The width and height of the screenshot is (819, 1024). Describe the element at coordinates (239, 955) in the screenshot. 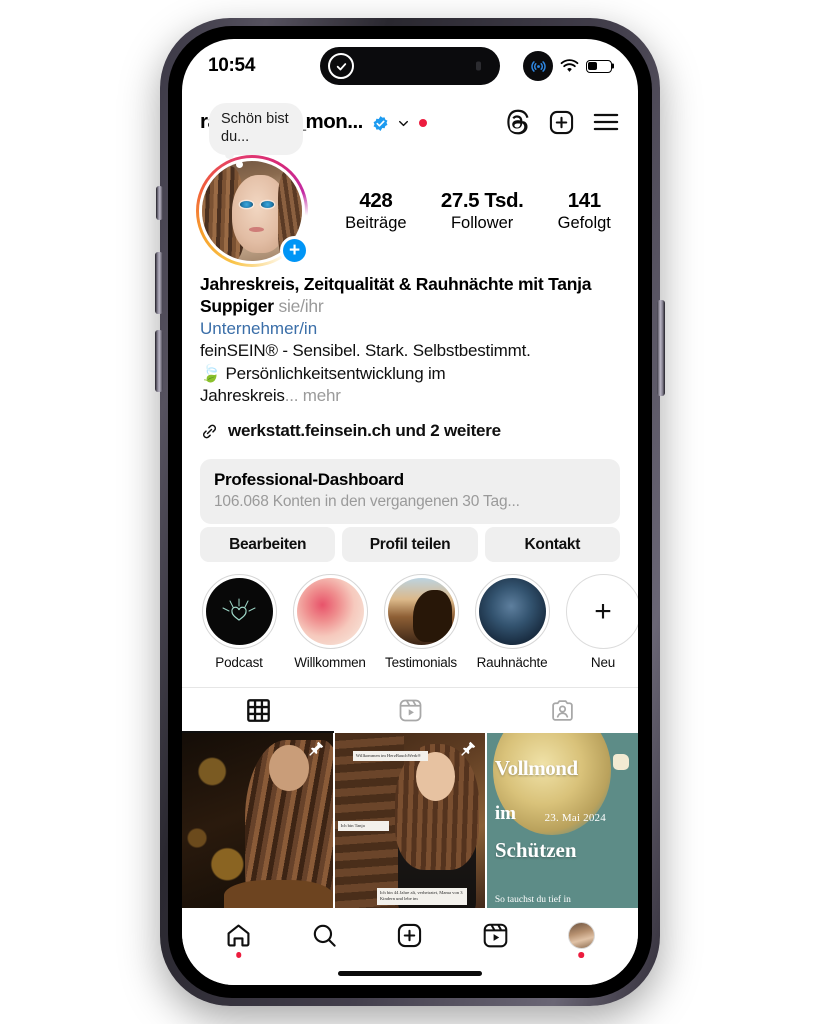

I see `home-notification-dot` at that location.